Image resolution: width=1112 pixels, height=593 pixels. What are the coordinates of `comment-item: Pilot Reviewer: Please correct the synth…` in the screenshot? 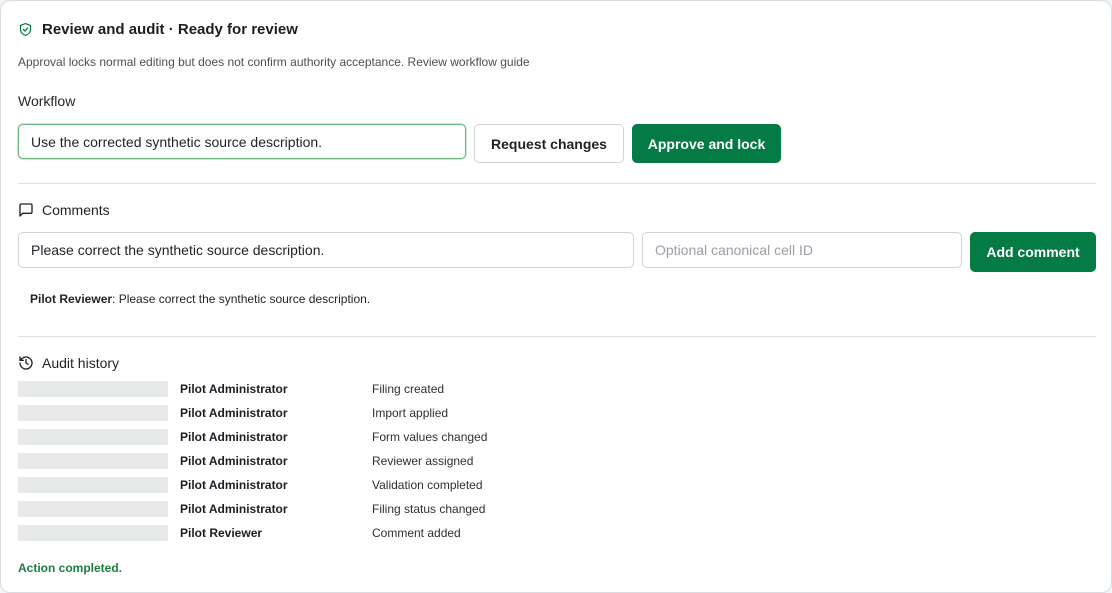 It's located at (200, 299).